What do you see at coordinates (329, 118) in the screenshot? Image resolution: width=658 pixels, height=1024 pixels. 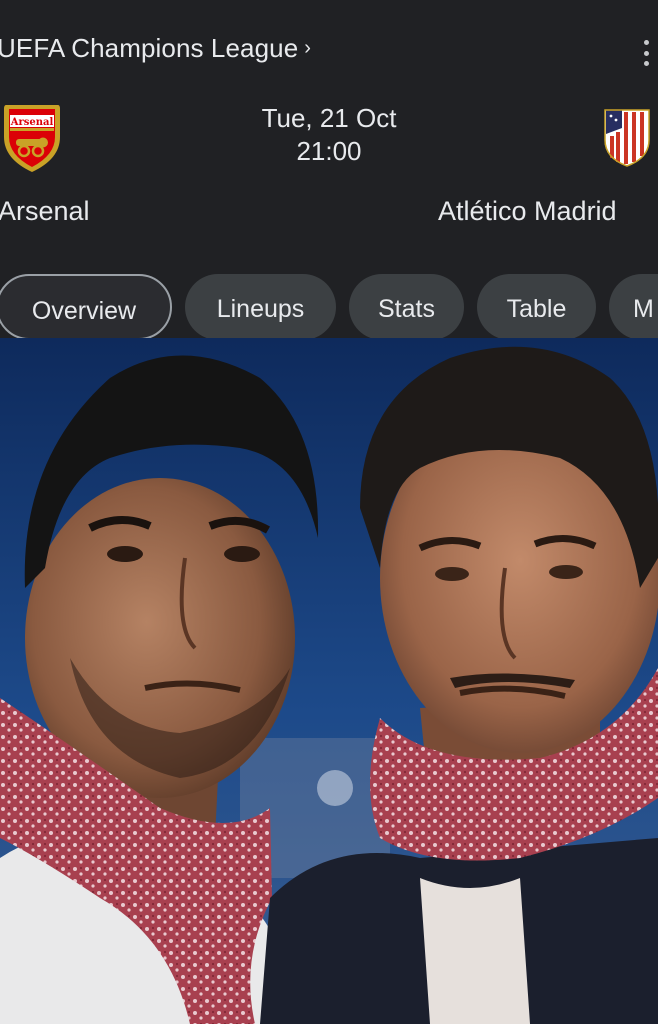 I see `match-date: Tue, 21 Oct` at bounding box center [329, 118].